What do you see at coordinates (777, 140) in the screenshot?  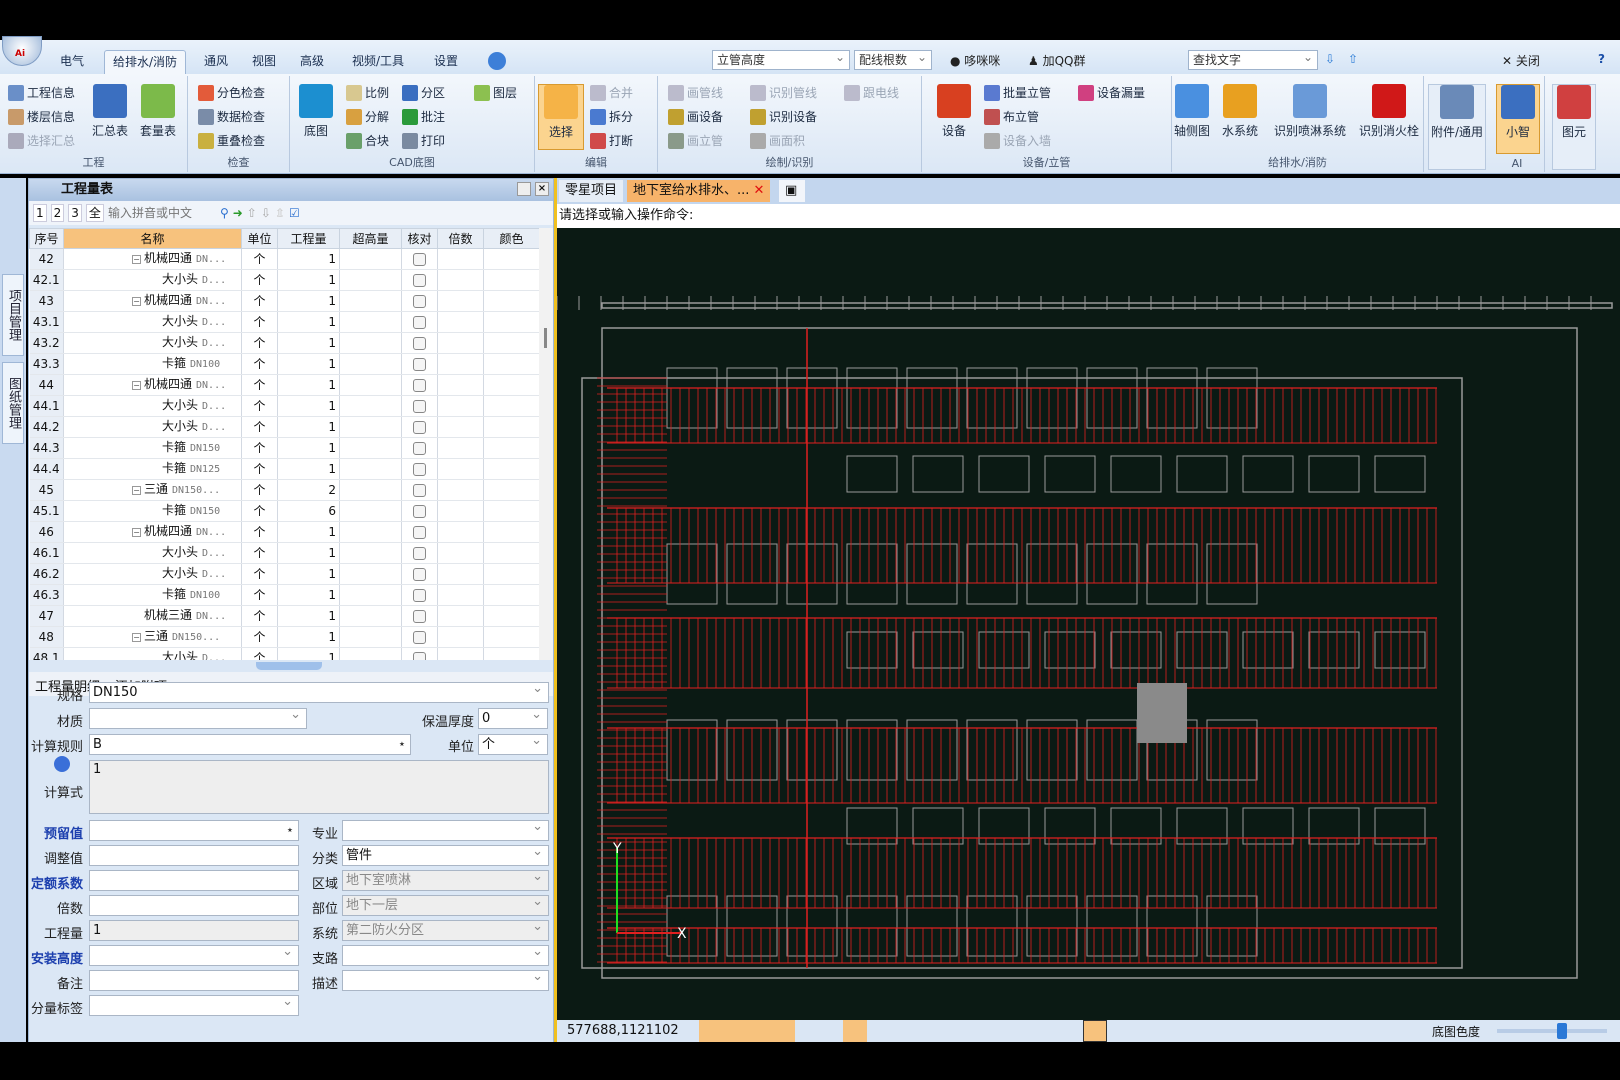 I see `draw-area-button: 画面积` at bounding box center [777, 140].